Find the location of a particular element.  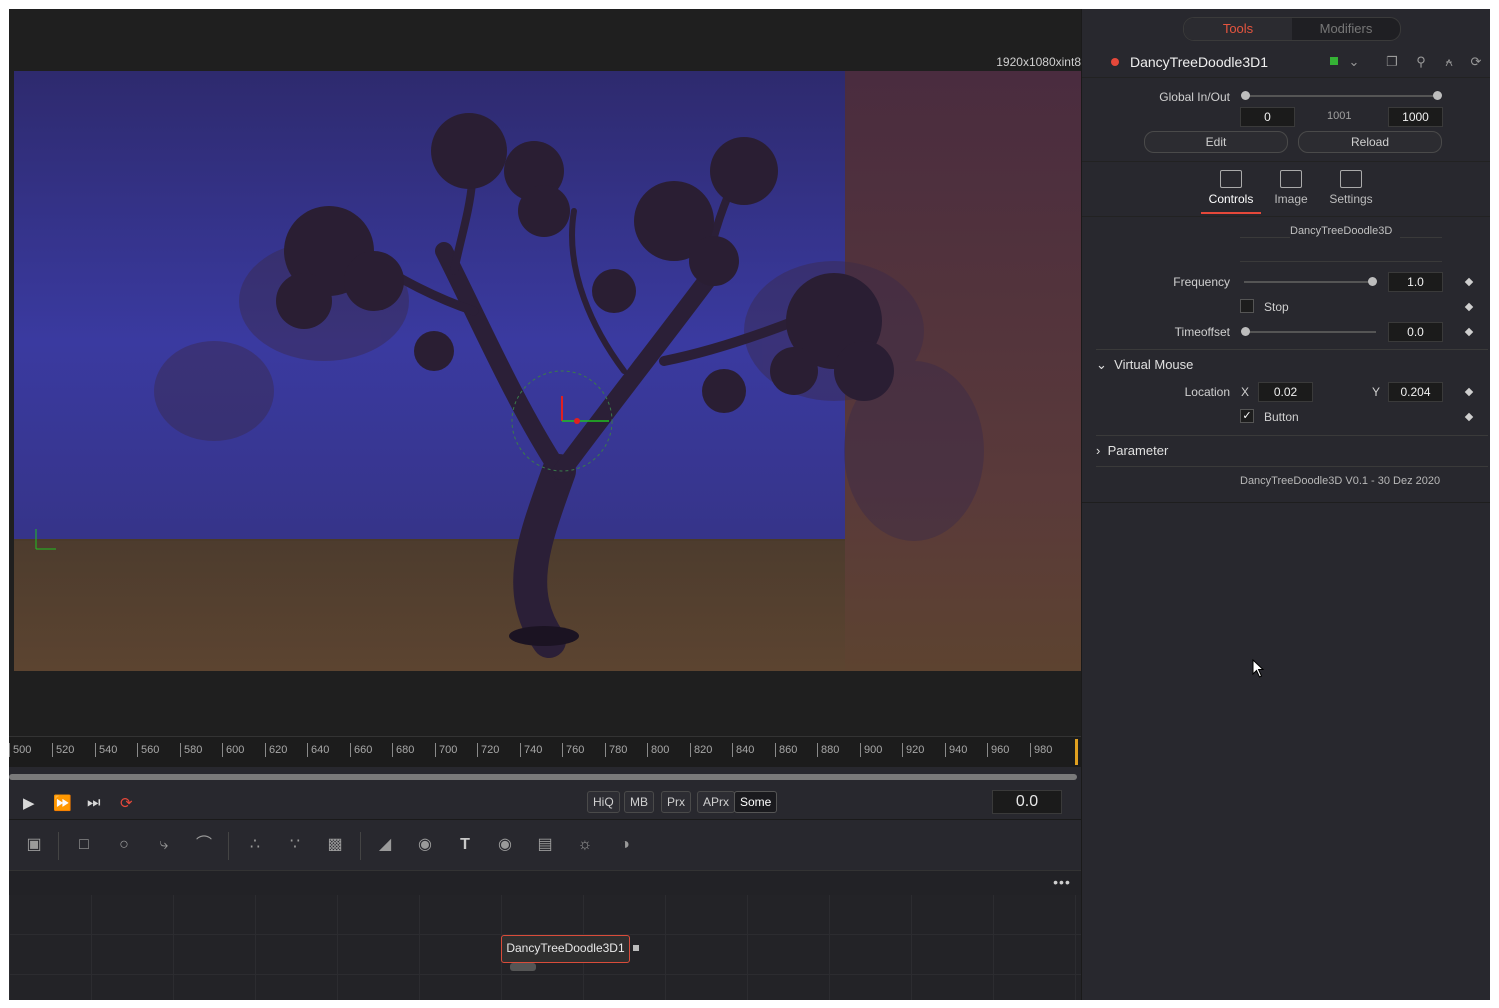

controls-header-text: DancyTreeDoodle3D is located at coordinates (1341, 231).